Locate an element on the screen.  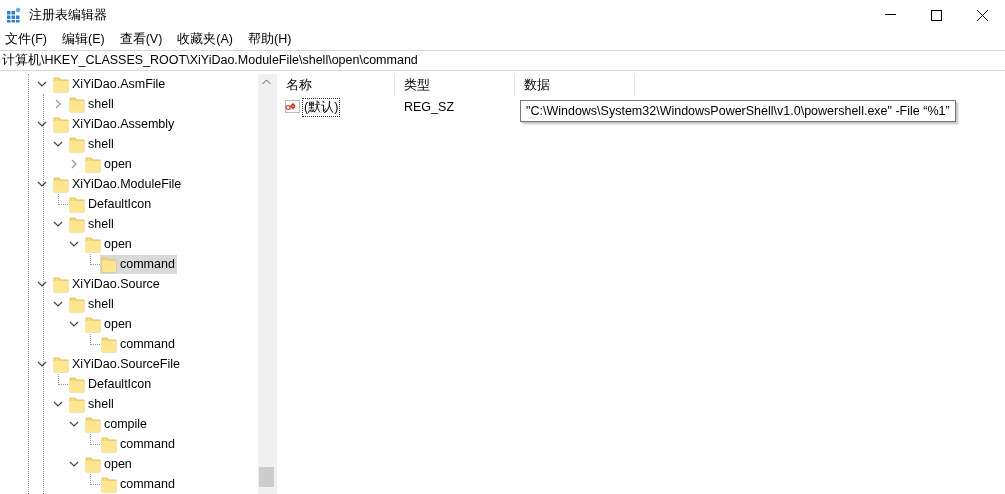
column-header: 类型 is located at coordinates (455, 85).